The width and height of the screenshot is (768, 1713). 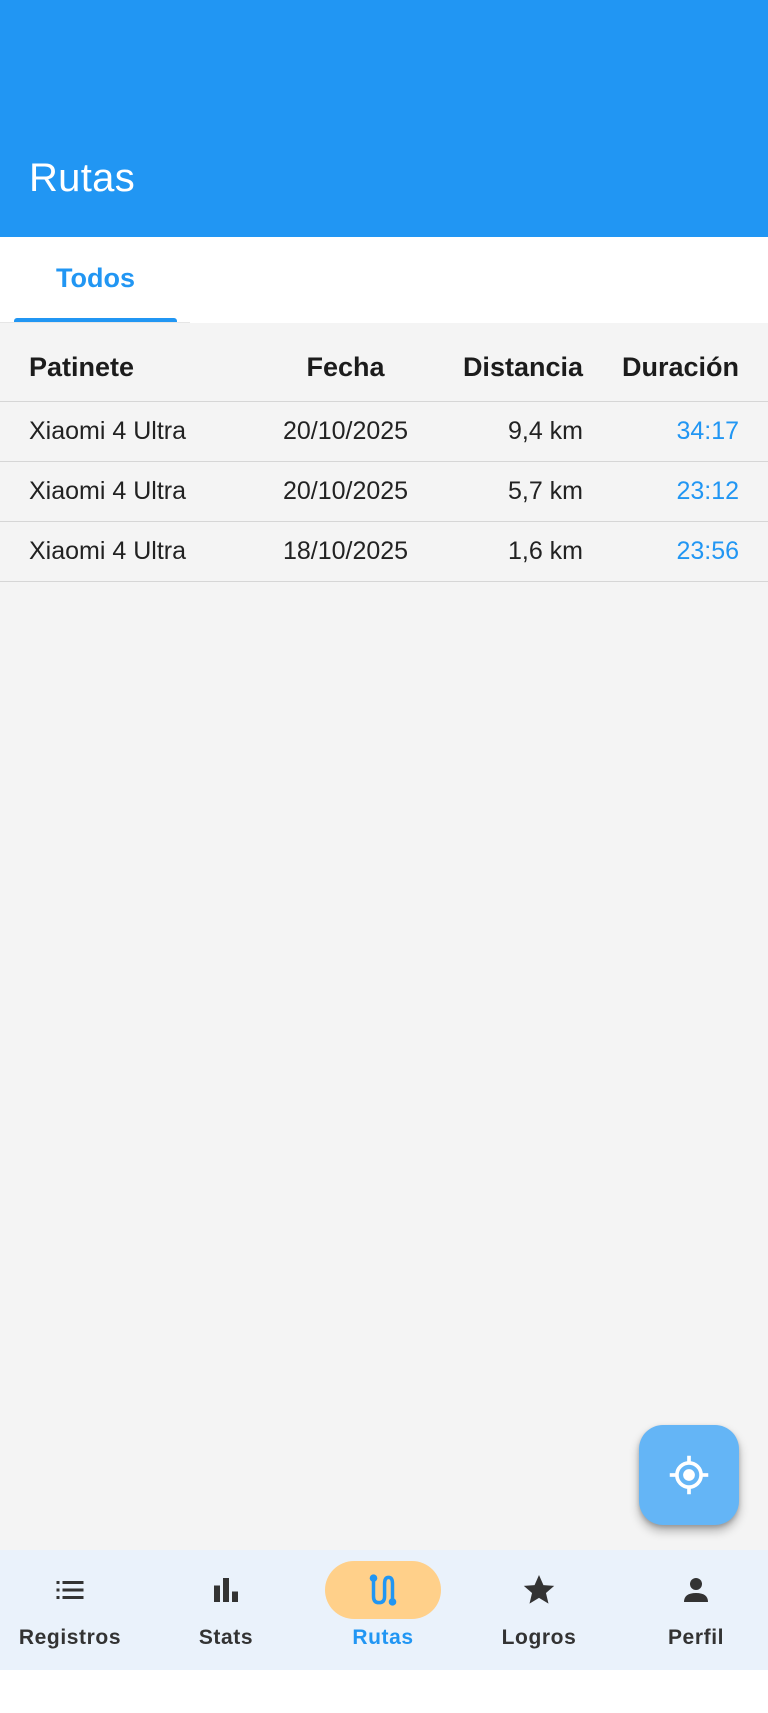 I want to click on nav-label: Logros, so click(x=539, y=1637).